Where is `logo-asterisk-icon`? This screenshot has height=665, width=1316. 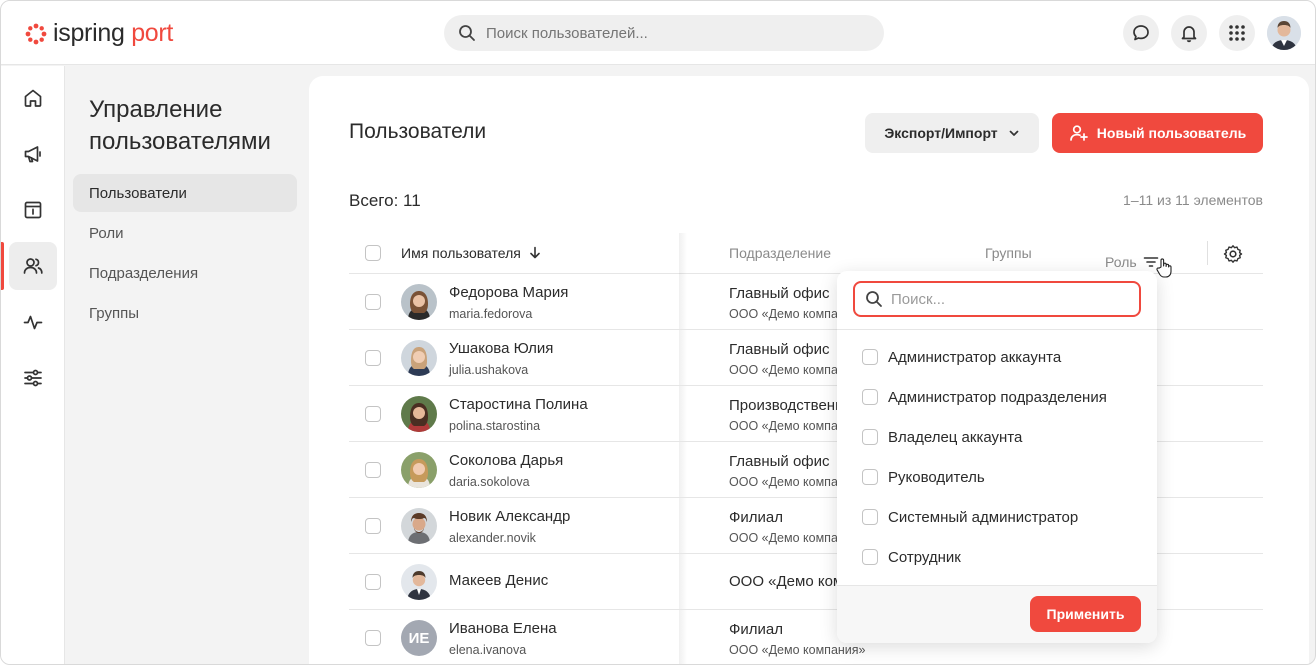 logo-asterisk-icon is located at coordinates (36, 33).